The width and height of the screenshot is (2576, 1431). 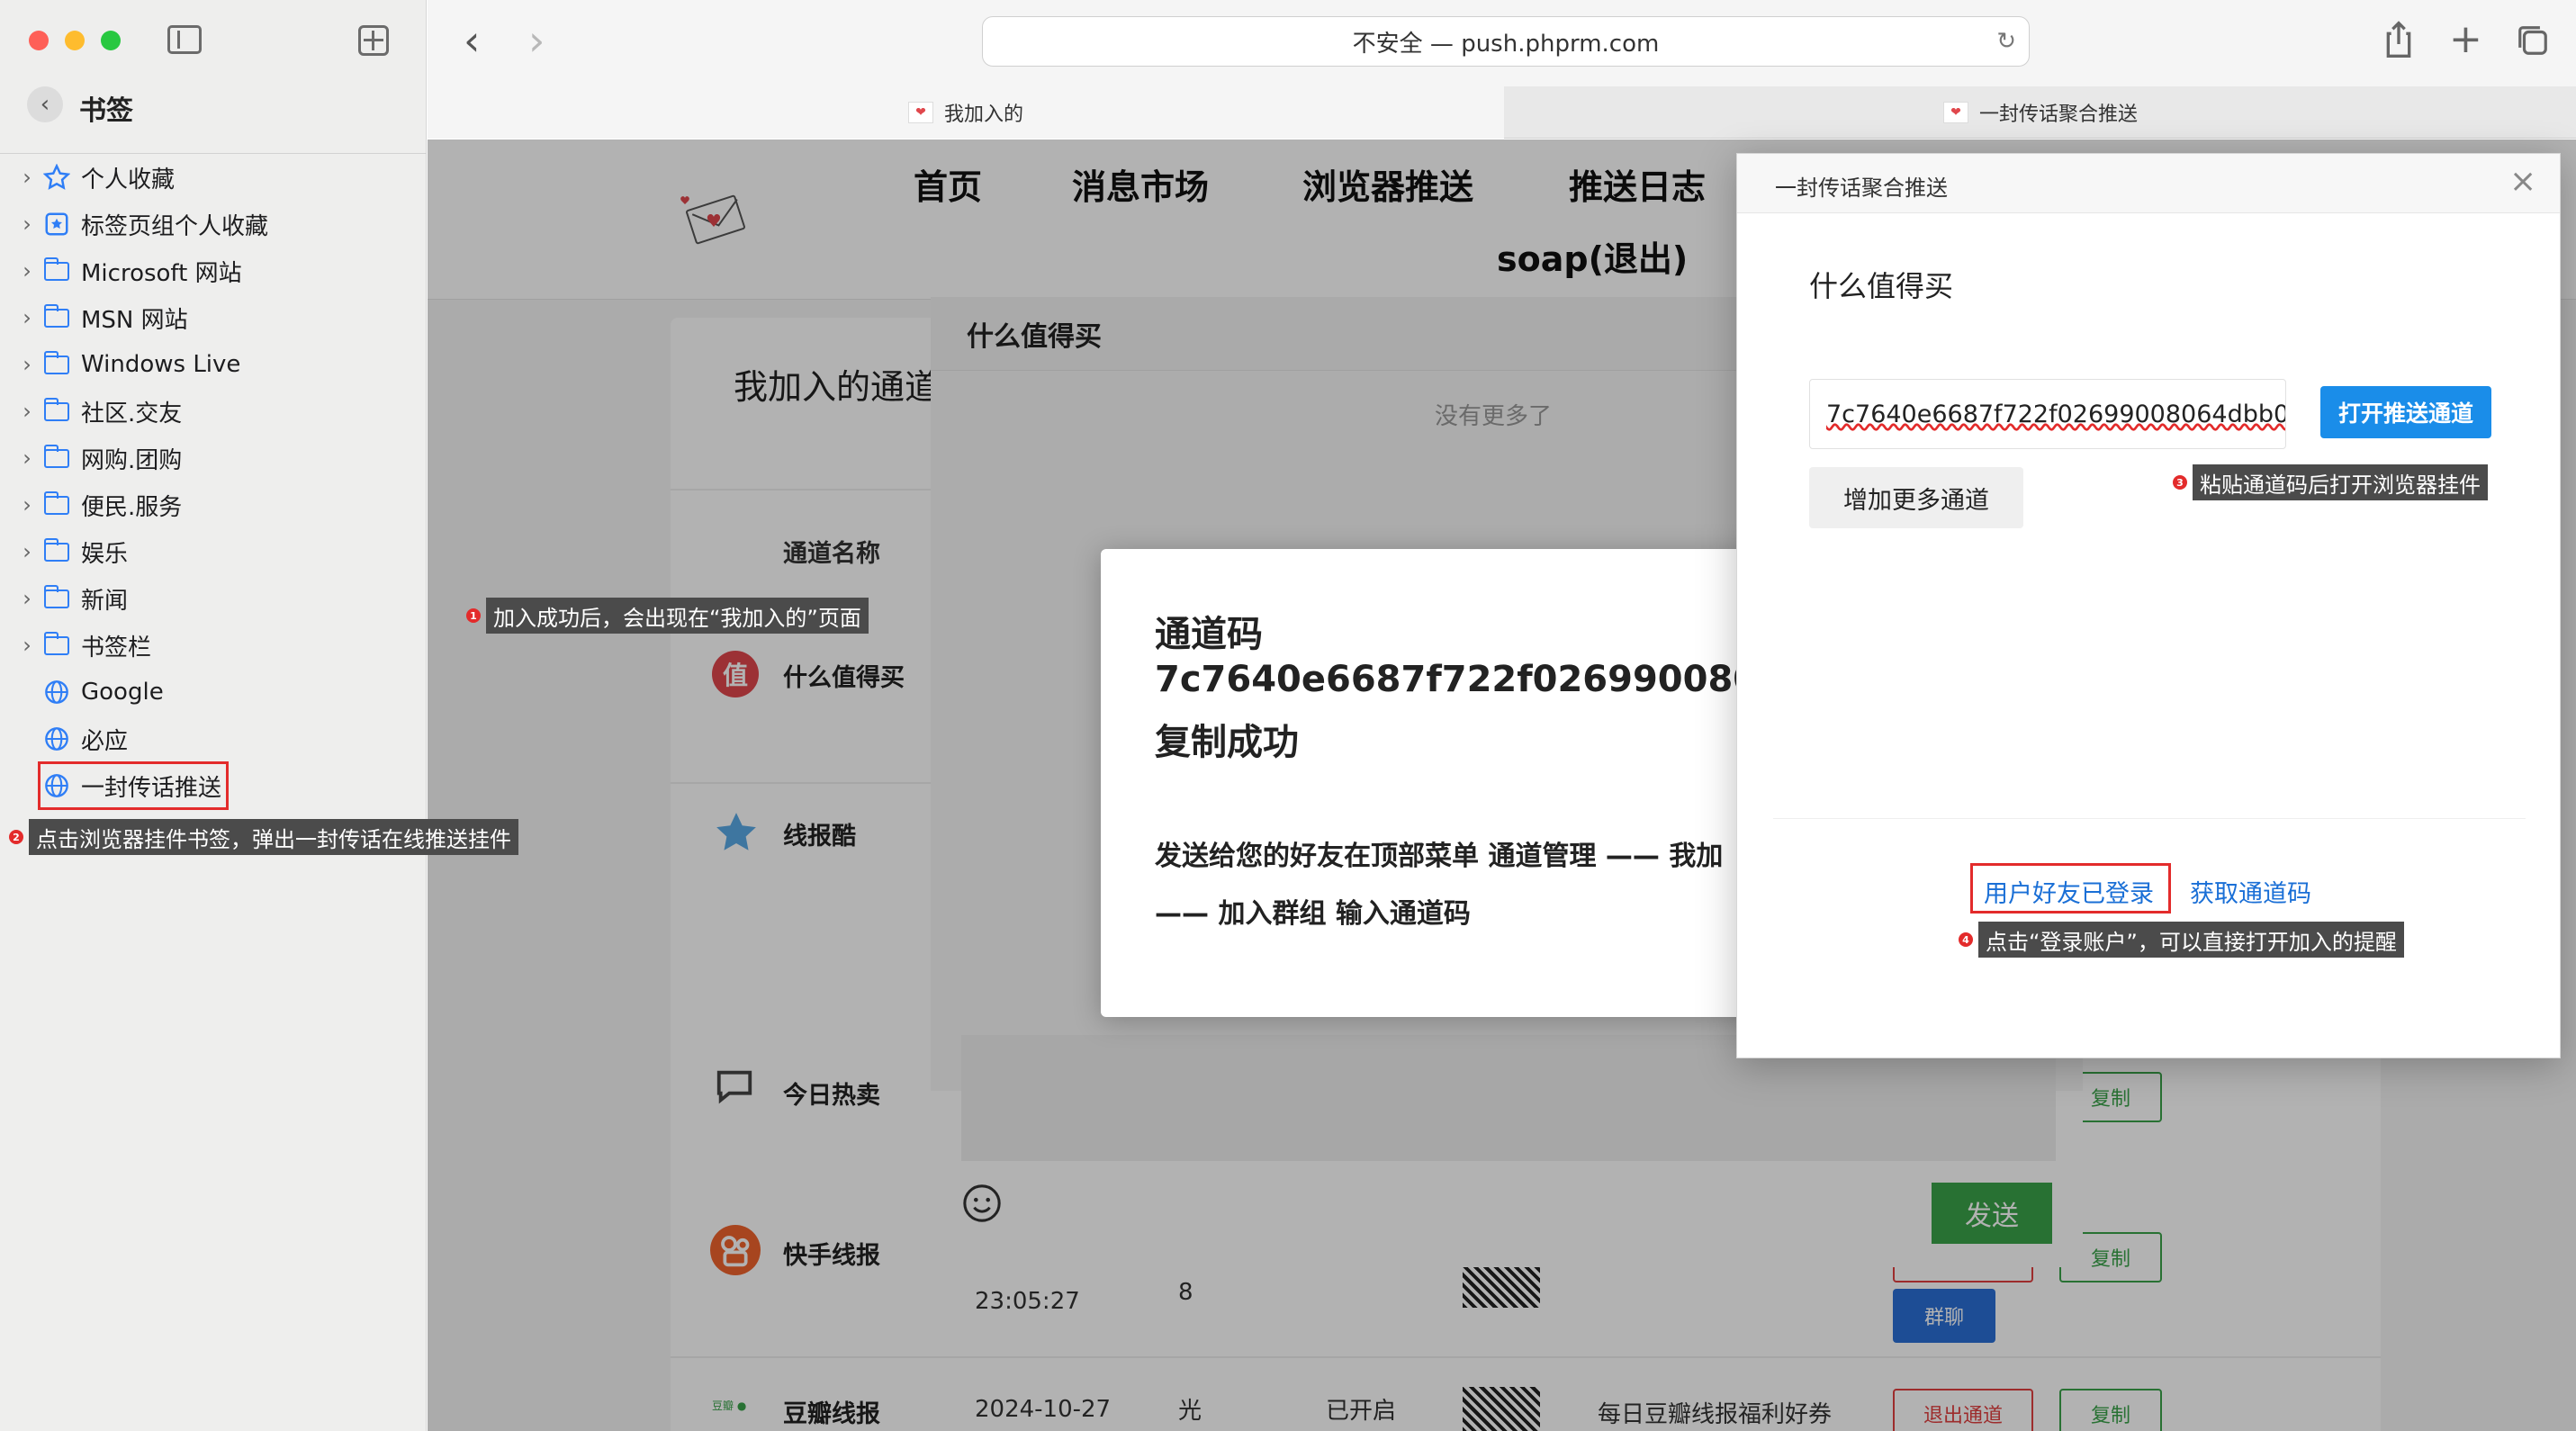 I want to click on extension-title: 一封传话聚合推送, so click(x=1861, y=189).